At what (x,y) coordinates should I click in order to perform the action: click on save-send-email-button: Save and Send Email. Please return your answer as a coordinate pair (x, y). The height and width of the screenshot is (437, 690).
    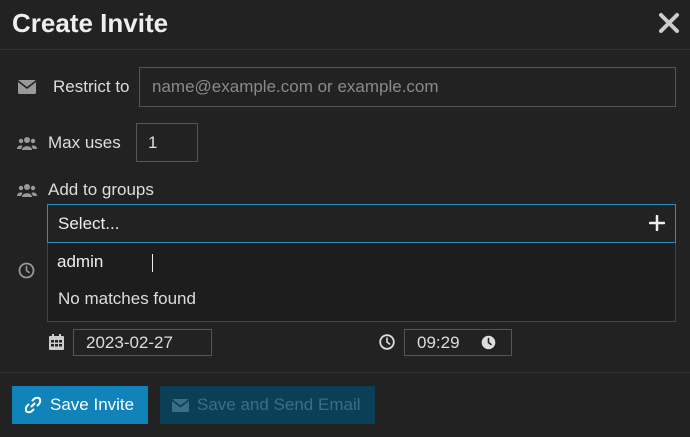
    Looking at the image, I should click on (267, 405).